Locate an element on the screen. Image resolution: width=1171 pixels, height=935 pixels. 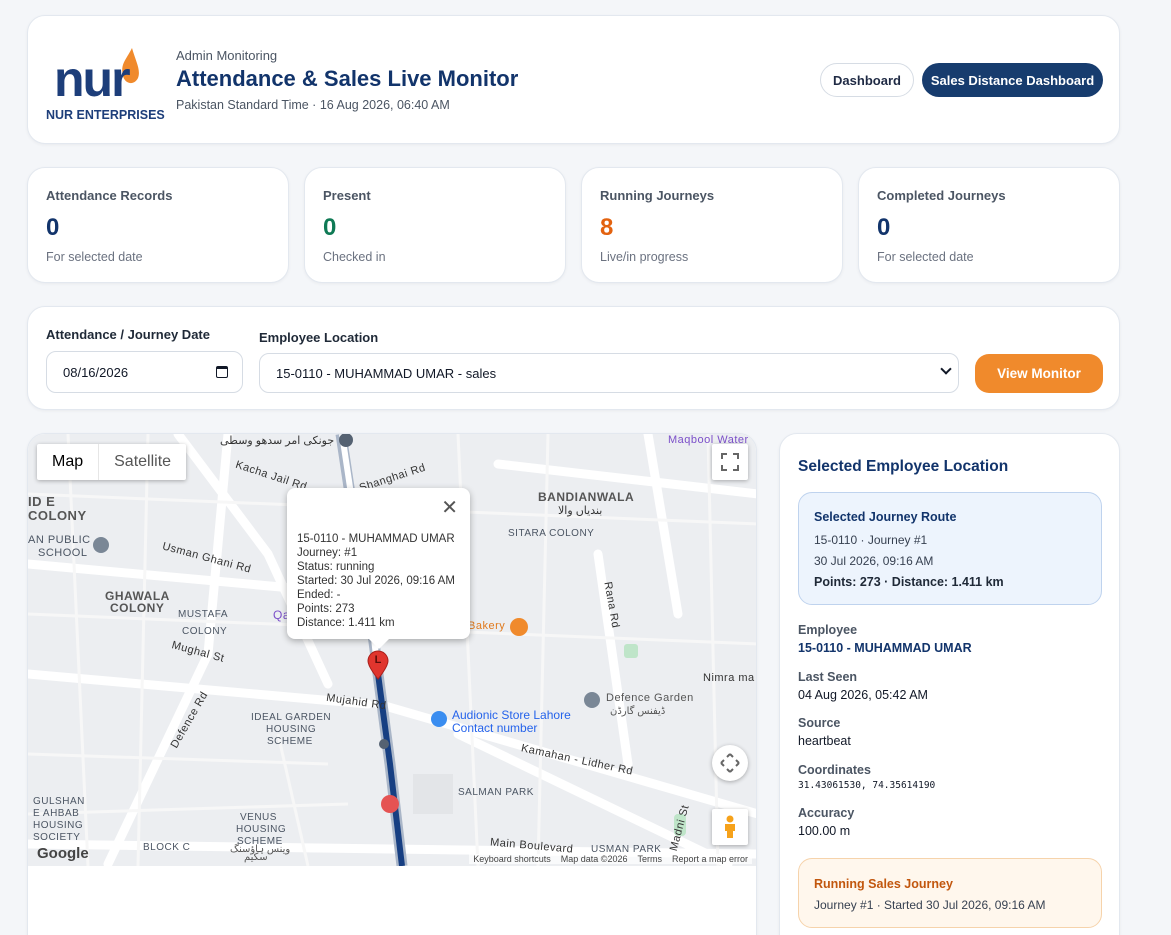
map-label: جونکی امر سدھو وسطی is located at coordinates (277, 441).